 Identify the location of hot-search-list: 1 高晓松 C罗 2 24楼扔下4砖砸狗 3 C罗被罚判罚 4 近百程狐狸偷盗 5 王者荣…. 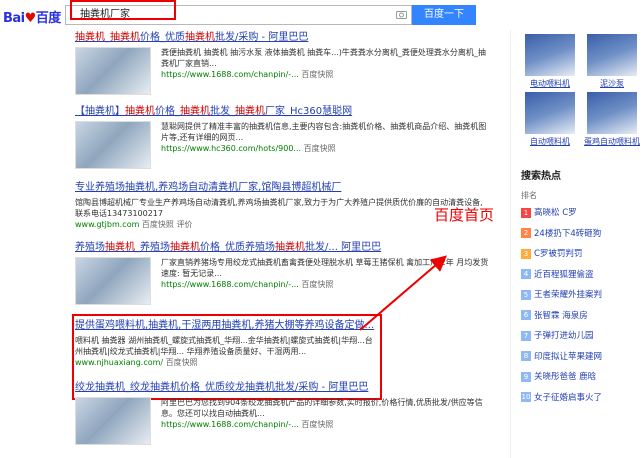
(582, 308).